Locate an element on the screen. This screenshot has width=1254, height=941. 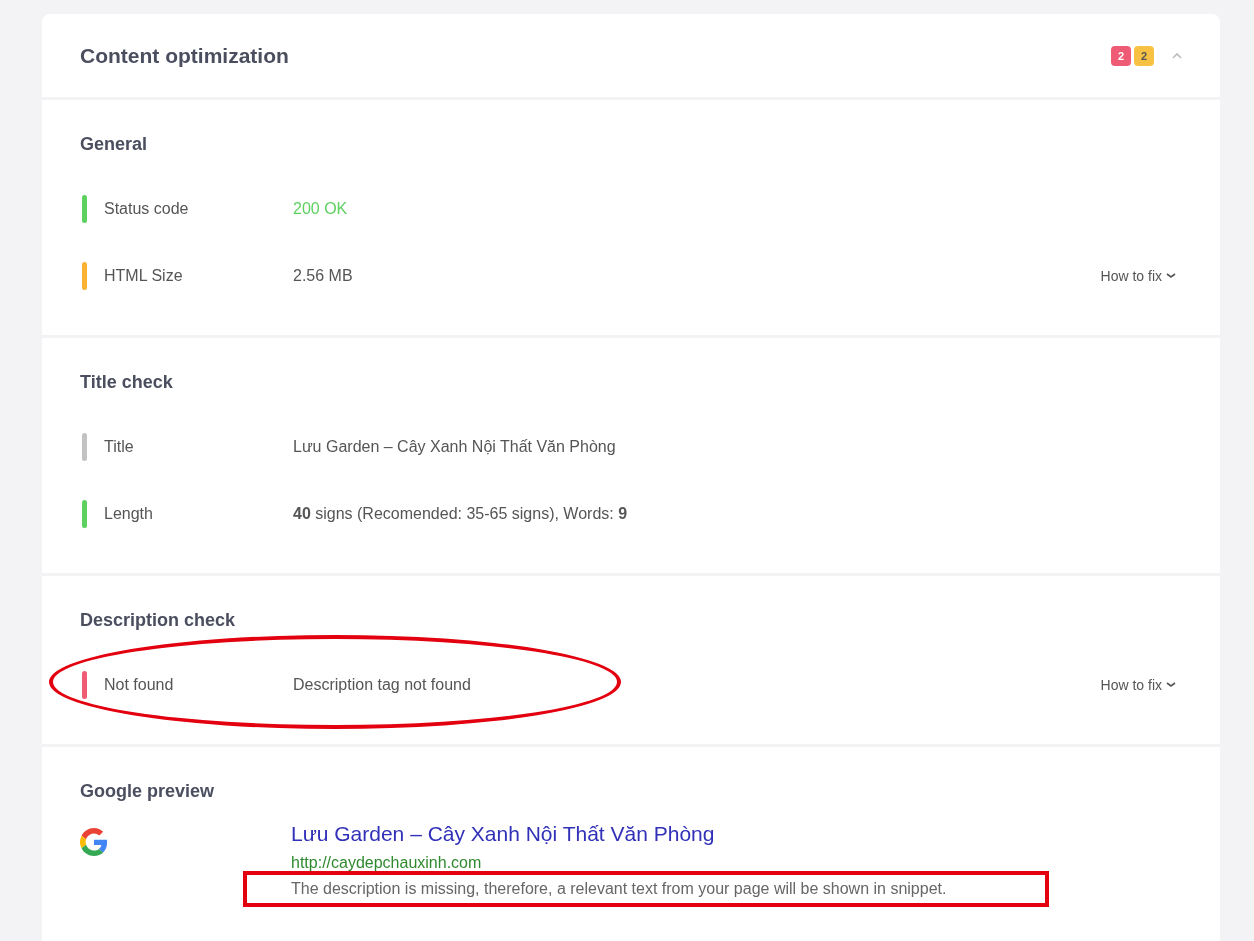
section-title: General is located at coordinates (114, 144).